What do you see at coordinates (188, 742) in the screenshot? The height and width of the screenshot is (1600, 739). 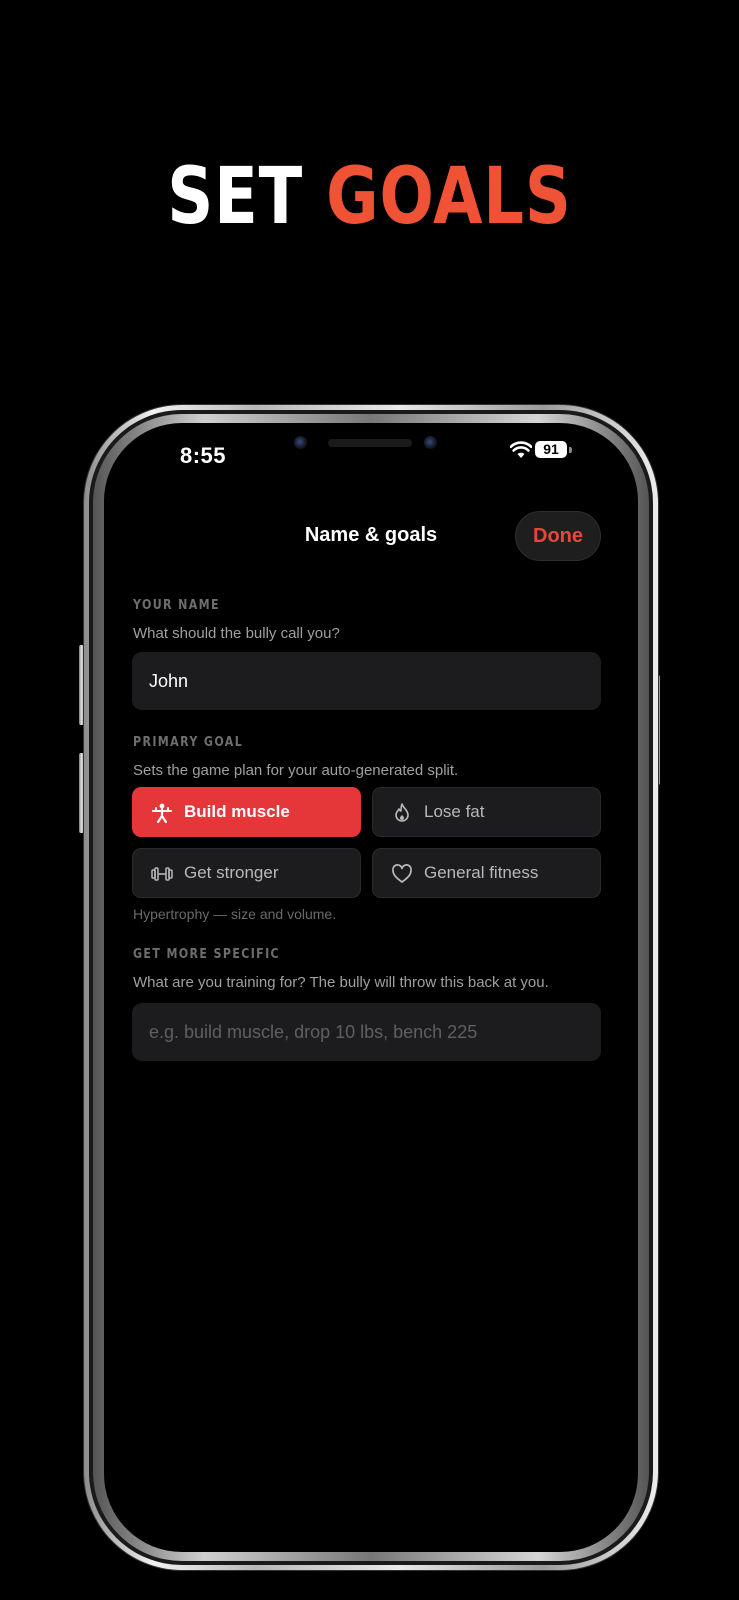 I see `section-label-primary-goal: PRIMARY GOAL` at bounding box center [188, 742].